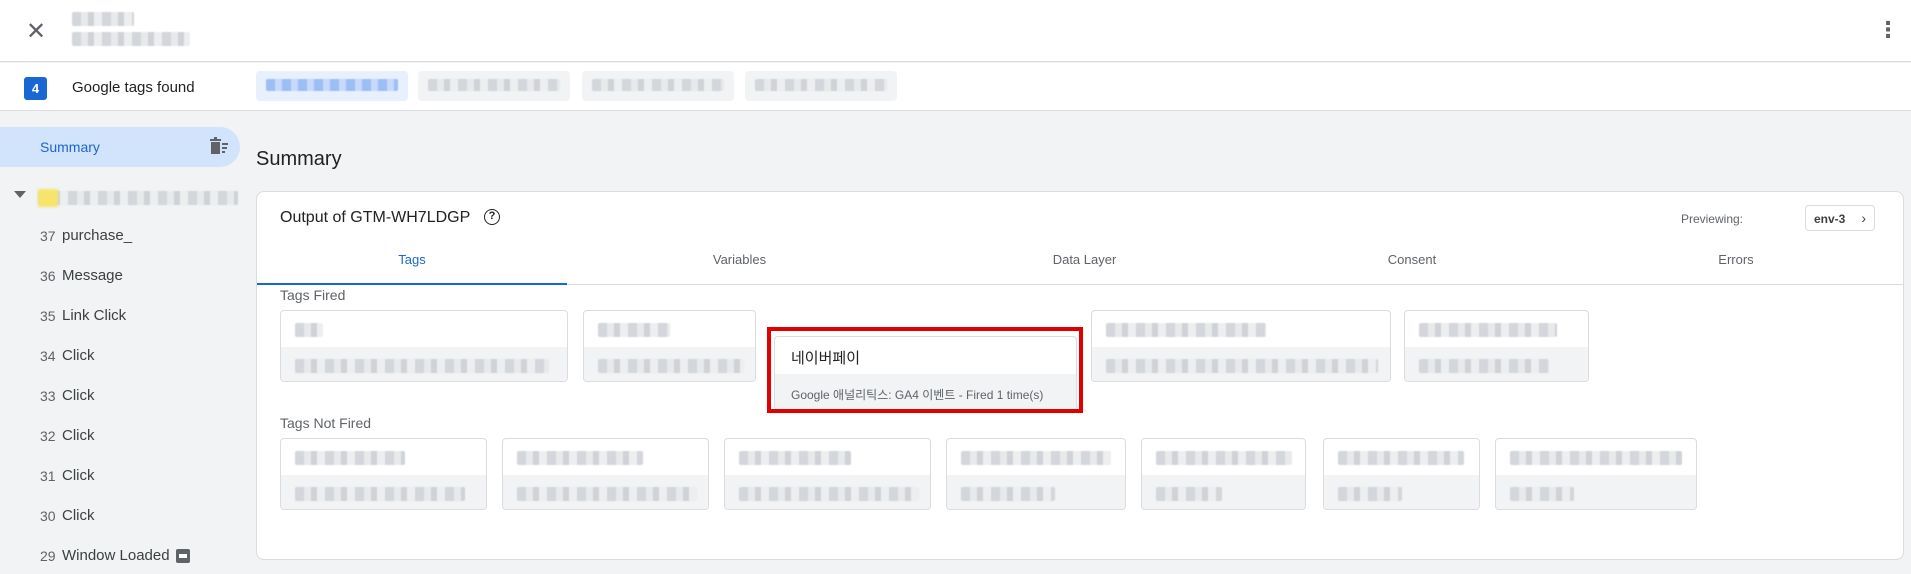  What do you see at coordinates (94, 315) in the screenshot?
I see `event-name: Link Click` at bounding box center [94, 315].